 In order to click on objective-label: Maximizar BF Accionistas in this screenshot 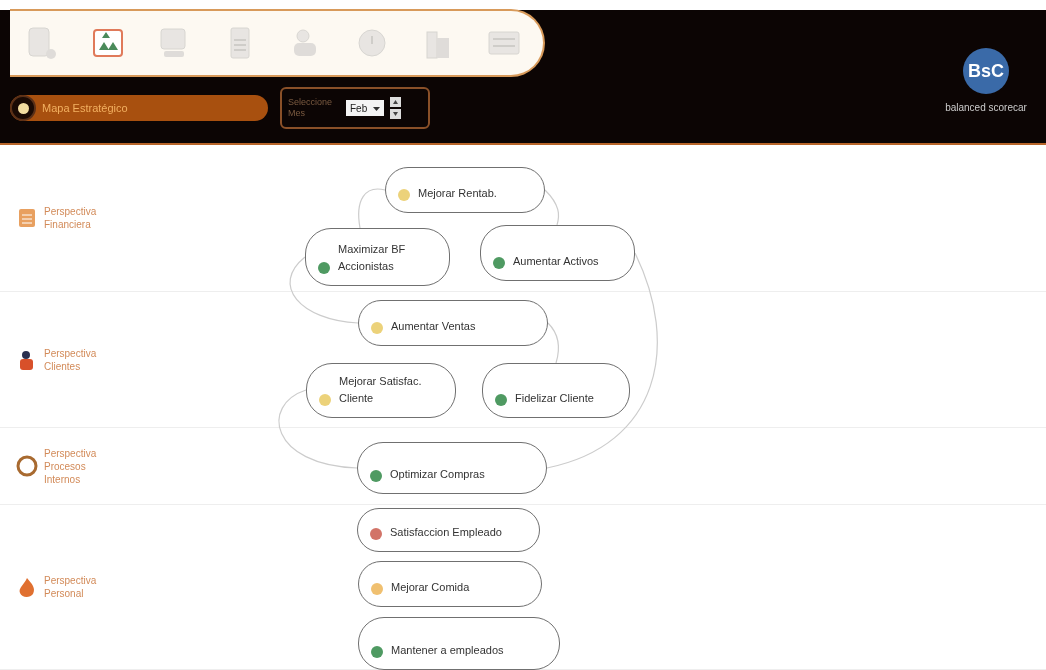, I will do `click(372, 258)`.